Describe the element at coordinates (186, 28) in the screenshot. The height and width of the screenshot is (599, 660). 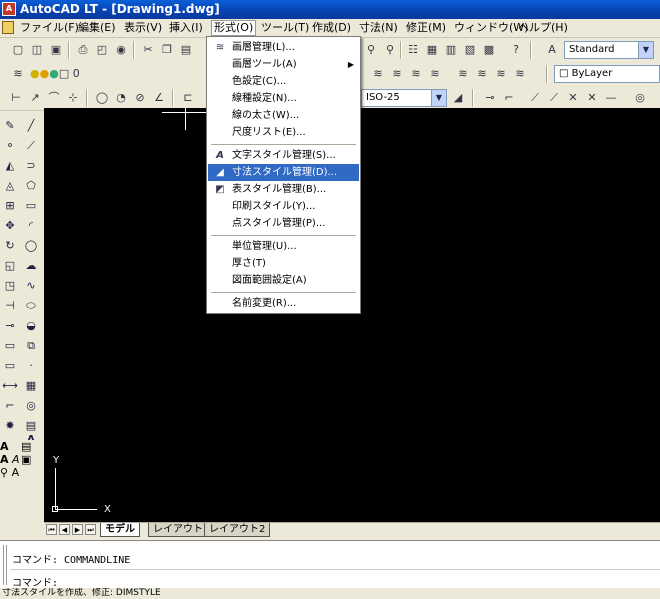
I see `menu-insert: 挿入(I)` at that location.